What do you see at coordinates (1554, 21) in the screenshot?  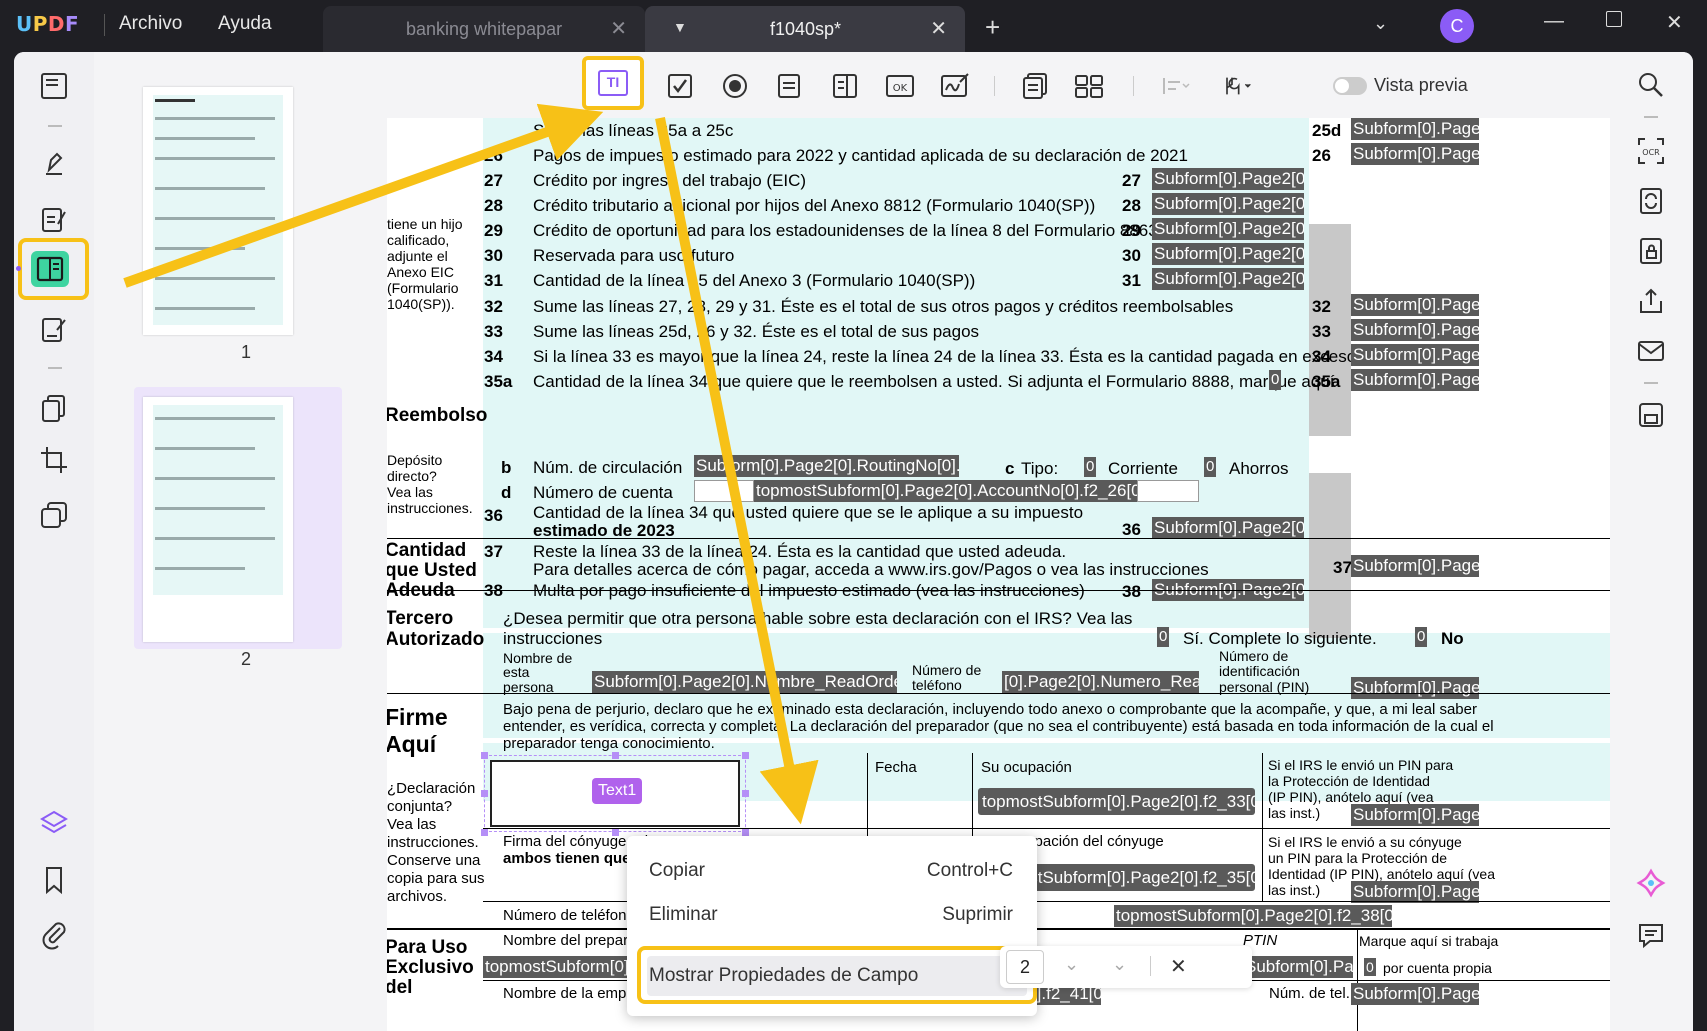 I see `minimize-icon: —` at bounding box center [1554, 21].